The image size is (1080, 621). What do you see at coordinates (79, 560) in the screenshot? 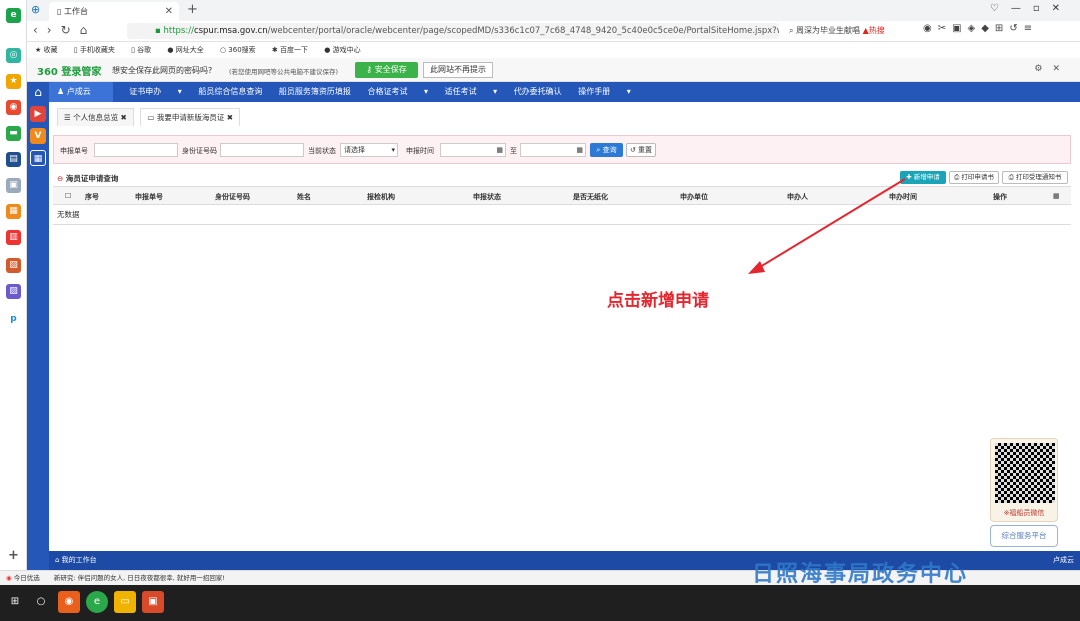
I see `workbench-label: 我的工作台` at bounding box center [79, 560].